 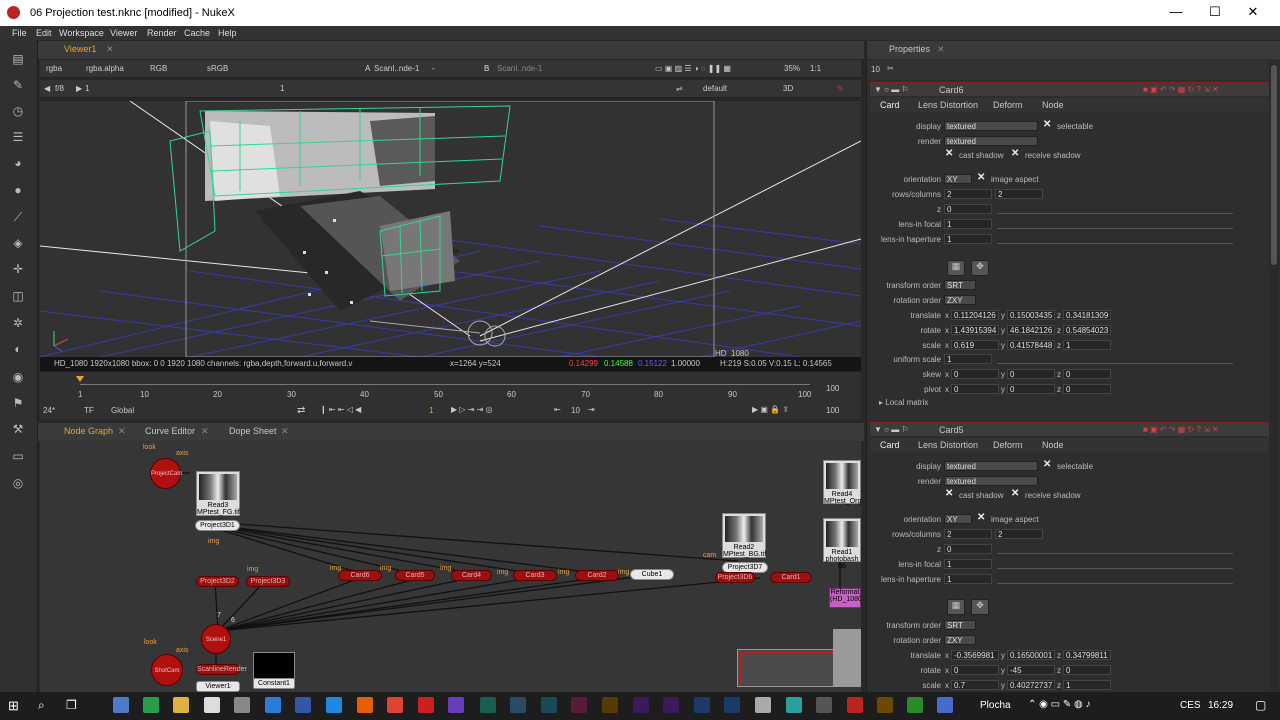 I want to click on illustrator-app-icon, so click(x=610, y=705).